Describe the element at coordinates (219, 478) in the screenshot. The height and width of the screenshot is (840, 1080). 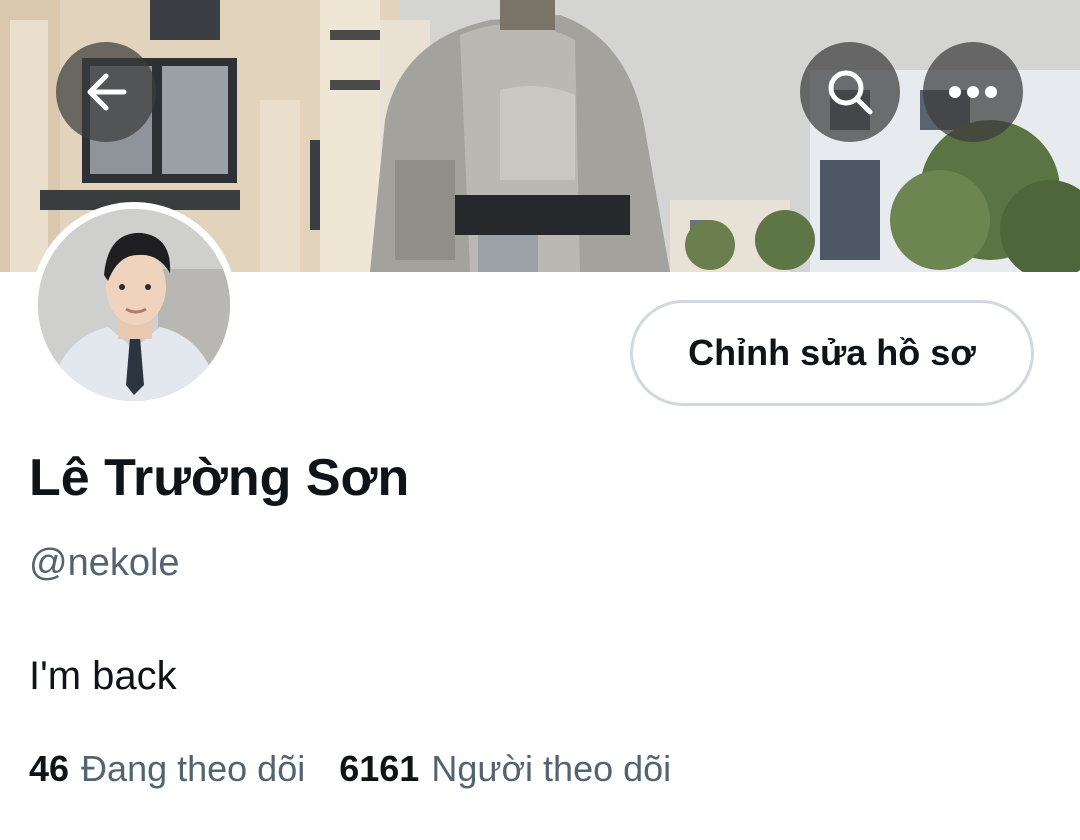
I see `display-name: Lê Trường Sơn` at that location.